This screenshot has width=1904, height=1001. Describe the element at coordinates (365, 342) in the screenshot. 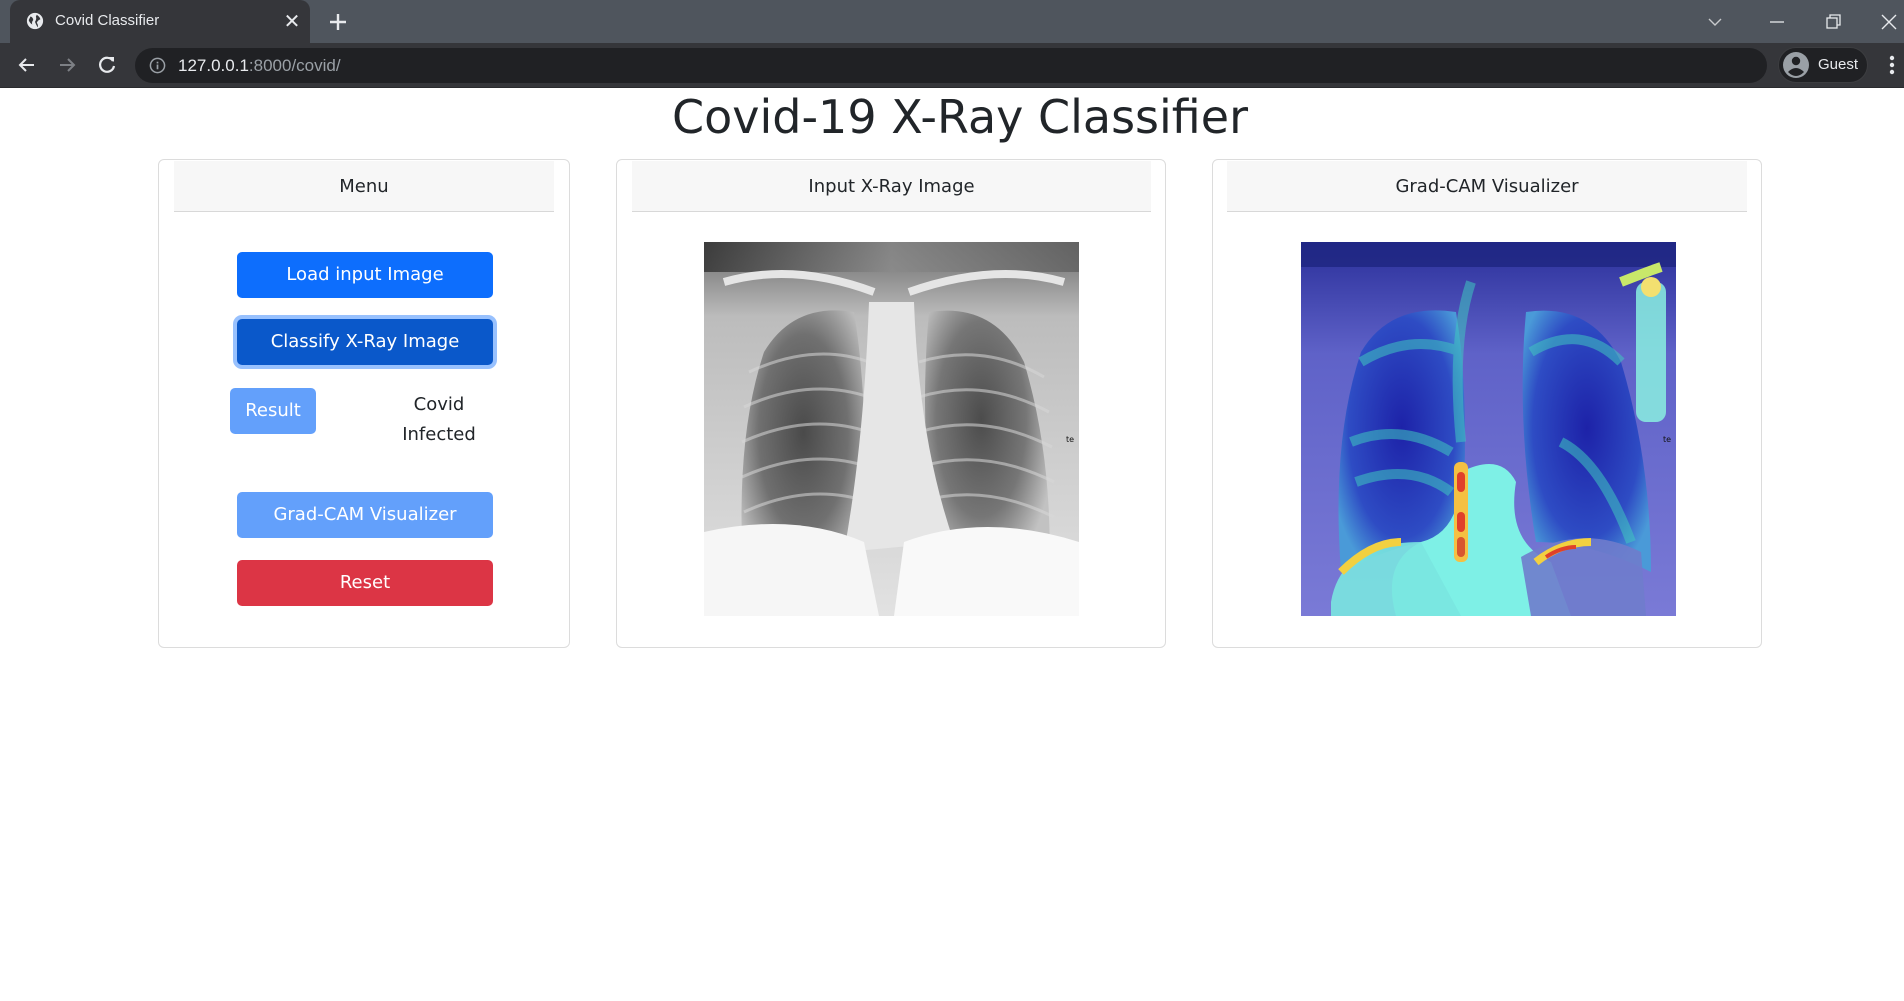

I see `classify-xray-button: Classify X-Ray Image` at that location.